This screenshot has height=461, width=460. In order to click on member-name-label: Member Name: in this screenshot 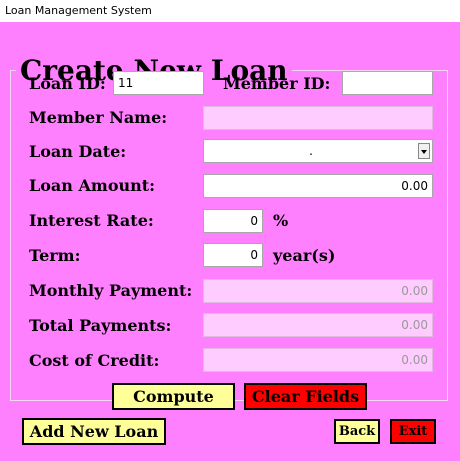, I will do `click(98, 117)`.